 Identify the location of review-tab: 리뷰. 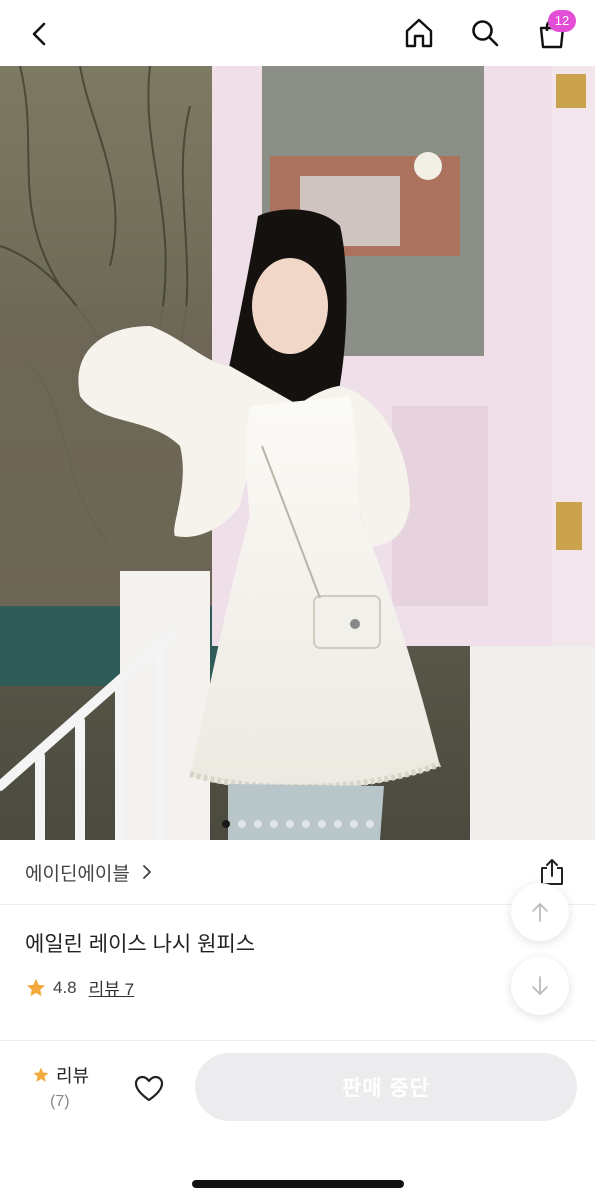
(60, 1075).